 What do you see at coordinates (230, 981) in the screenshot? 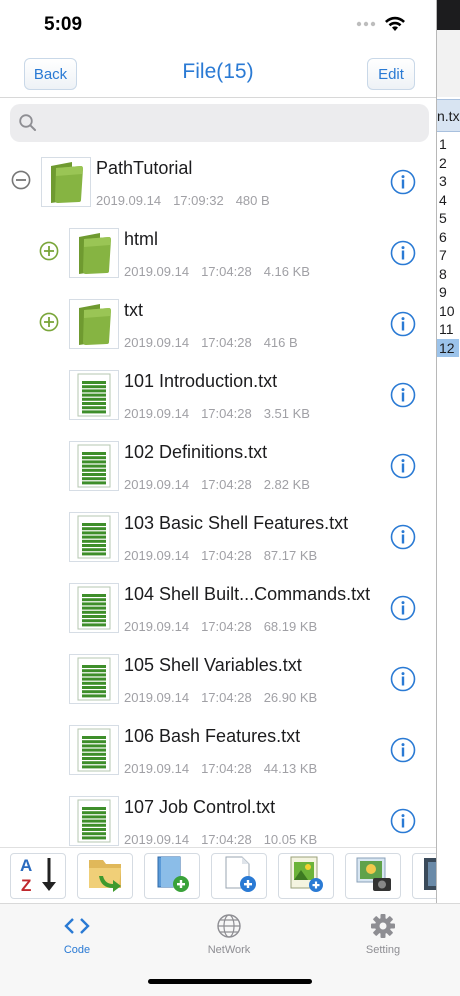
I see `home-indicator` at bounding box center [230, 981].